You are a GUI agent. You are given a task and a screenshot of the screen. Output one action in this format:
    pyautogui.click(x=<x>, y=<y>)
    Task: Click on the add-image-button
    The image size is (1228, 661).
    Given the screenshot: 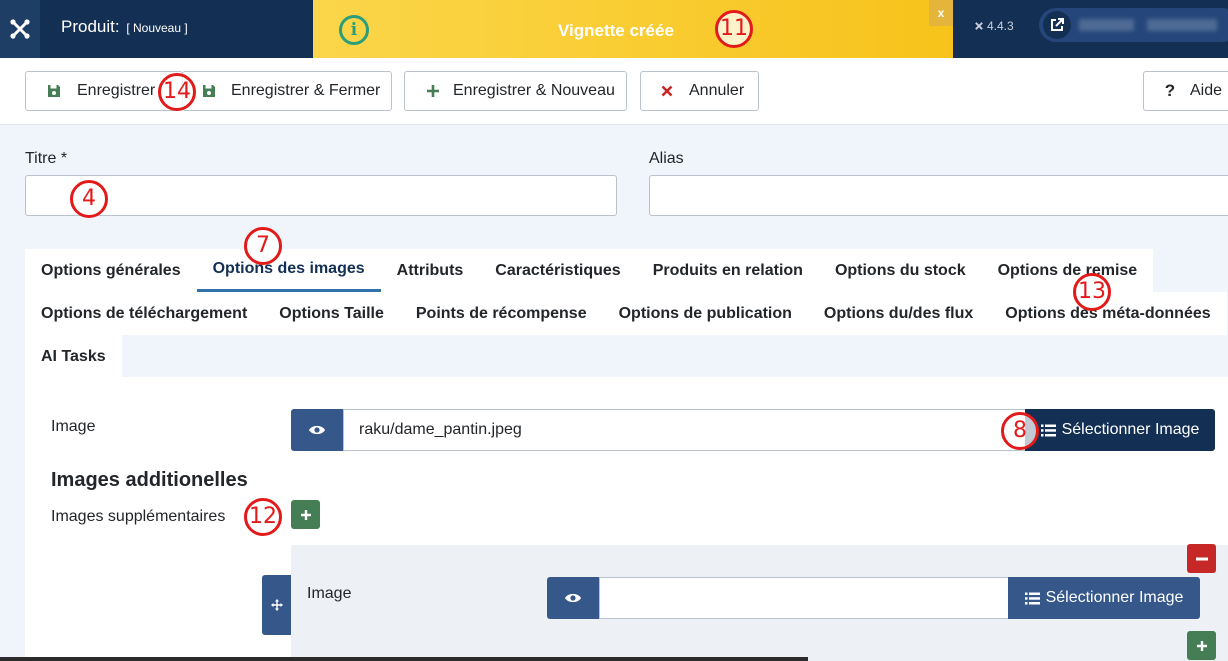 What is the action you would take?
    pyautogui.click(x=305, y=514)
    